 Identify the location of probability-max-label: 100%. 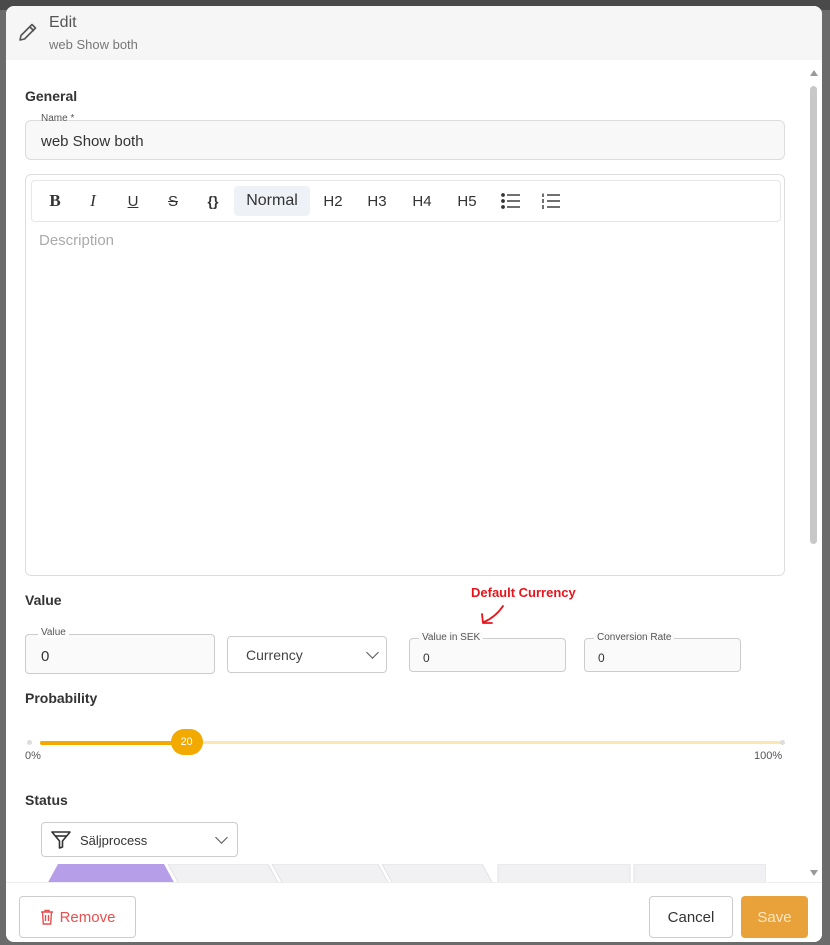
(768, 756).